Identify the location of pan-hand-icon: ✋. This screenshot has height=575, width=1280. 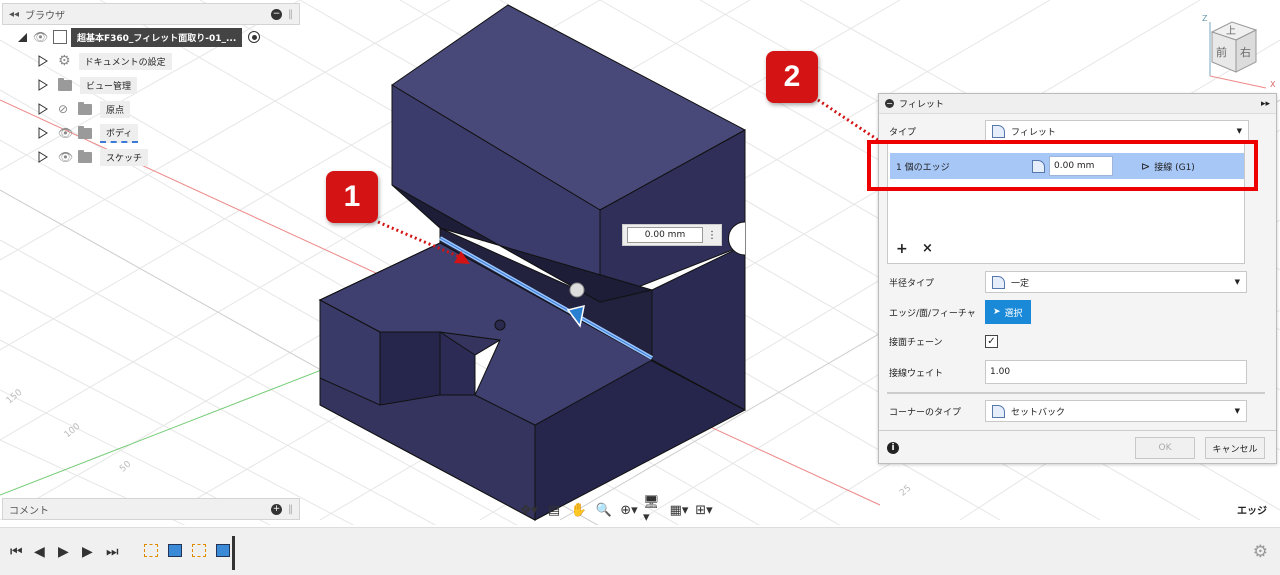
(579, 510).